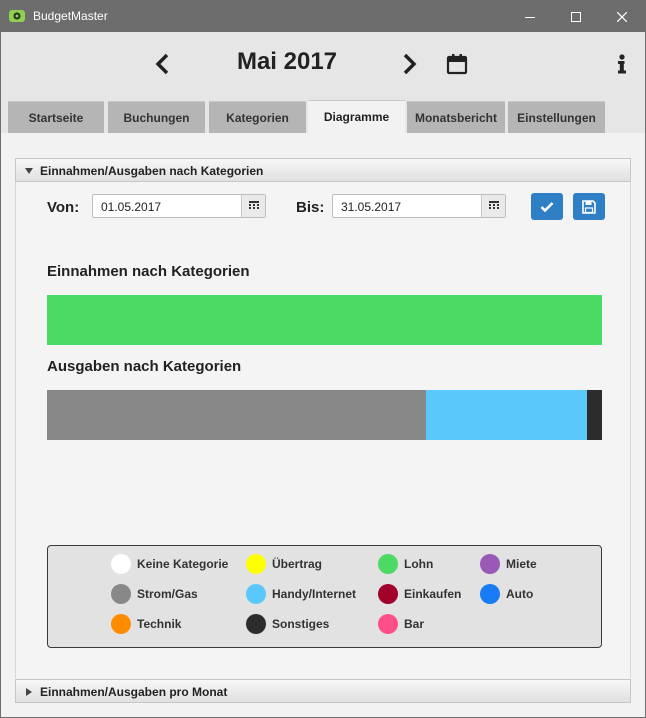 This screenshot has width=646, height=718. I want to click on from-date-picker: 01.05.2017, so click(179, 206).